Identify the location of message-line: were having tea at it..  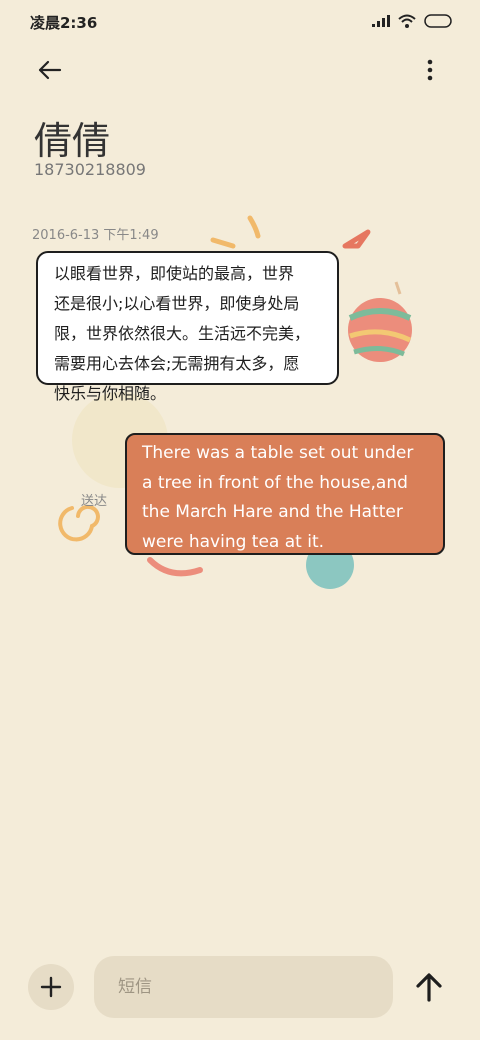
(233, 541).